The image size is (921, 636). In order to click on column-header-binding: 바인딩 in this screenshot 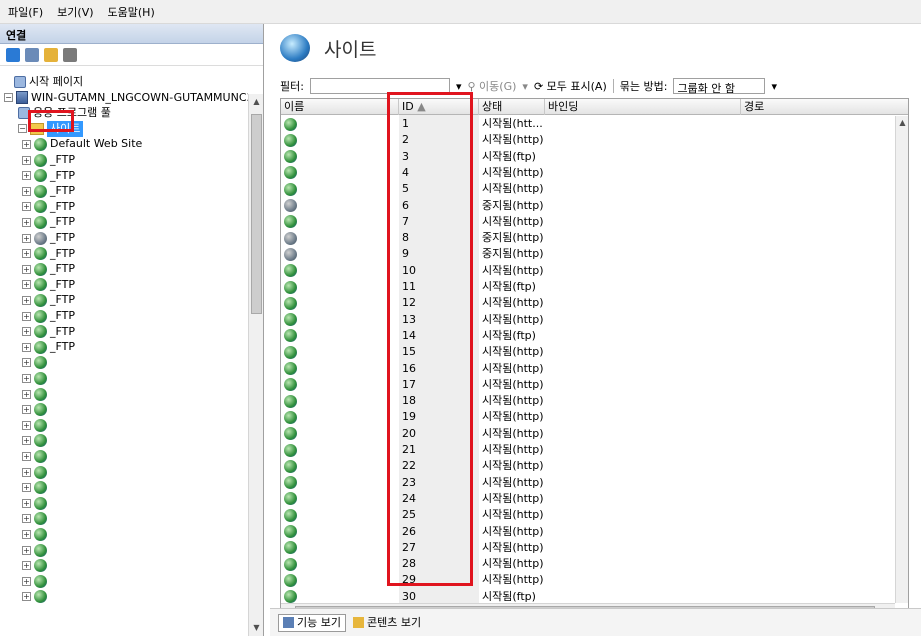, I will do `click(643, 107)`.